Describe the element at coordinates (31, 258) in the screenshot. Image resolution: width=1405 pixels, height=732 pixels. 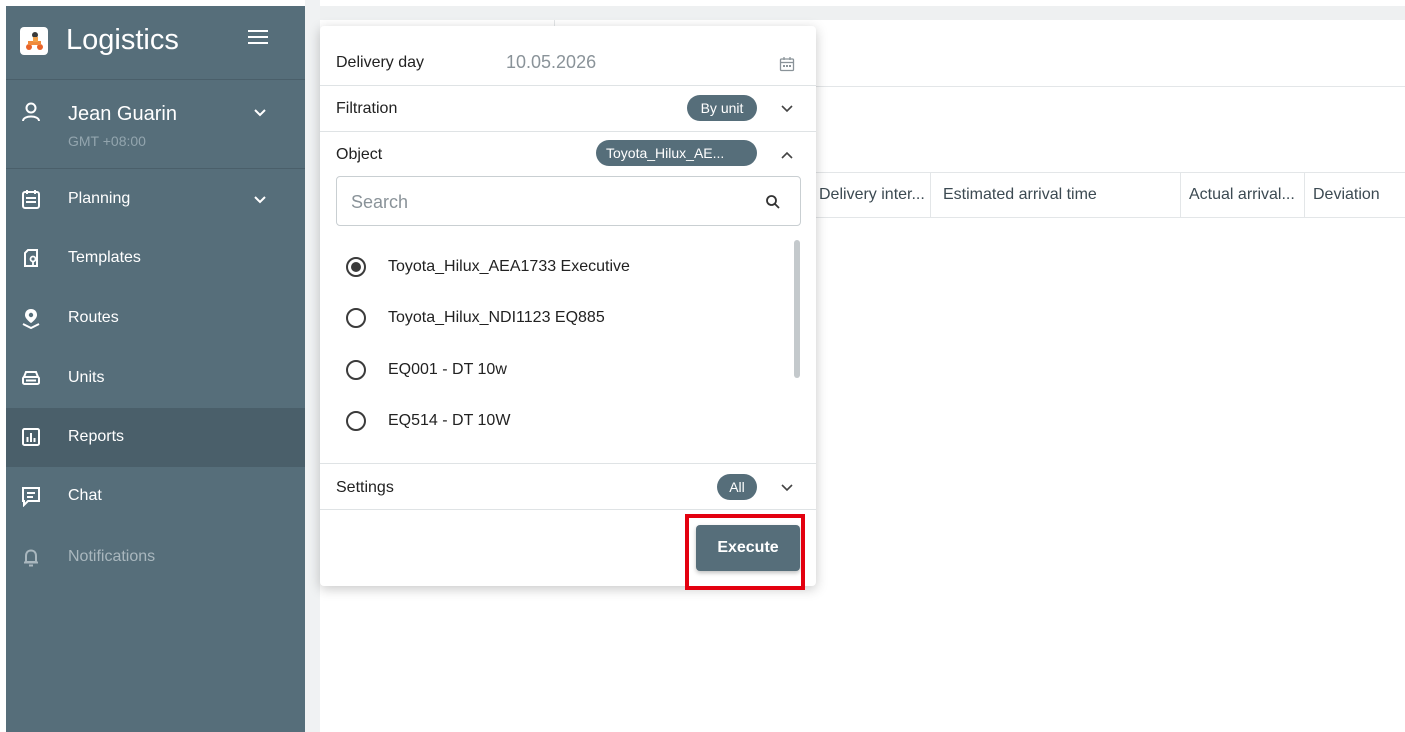
I see `template-icon` at that location.